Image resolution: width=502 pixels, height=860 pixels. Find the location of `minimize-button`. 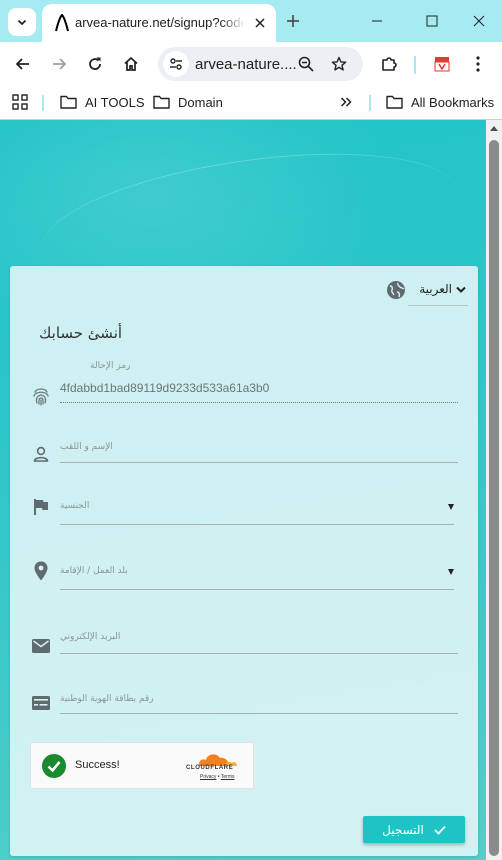

minimize-button is located at coordinates (377, 21).